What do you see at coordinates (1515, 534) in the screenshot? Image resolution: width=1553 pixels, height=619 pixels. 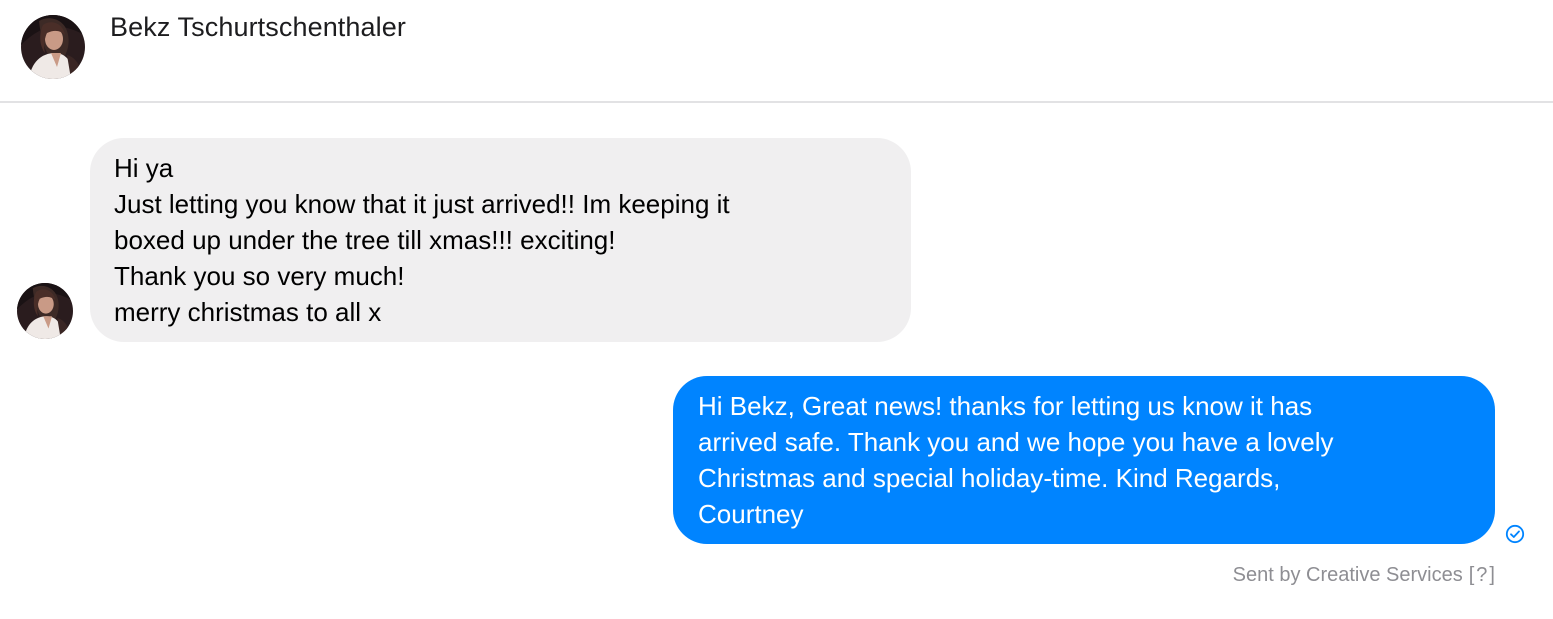 I see `check-circle-icon` at bounding box center [1515, 534].